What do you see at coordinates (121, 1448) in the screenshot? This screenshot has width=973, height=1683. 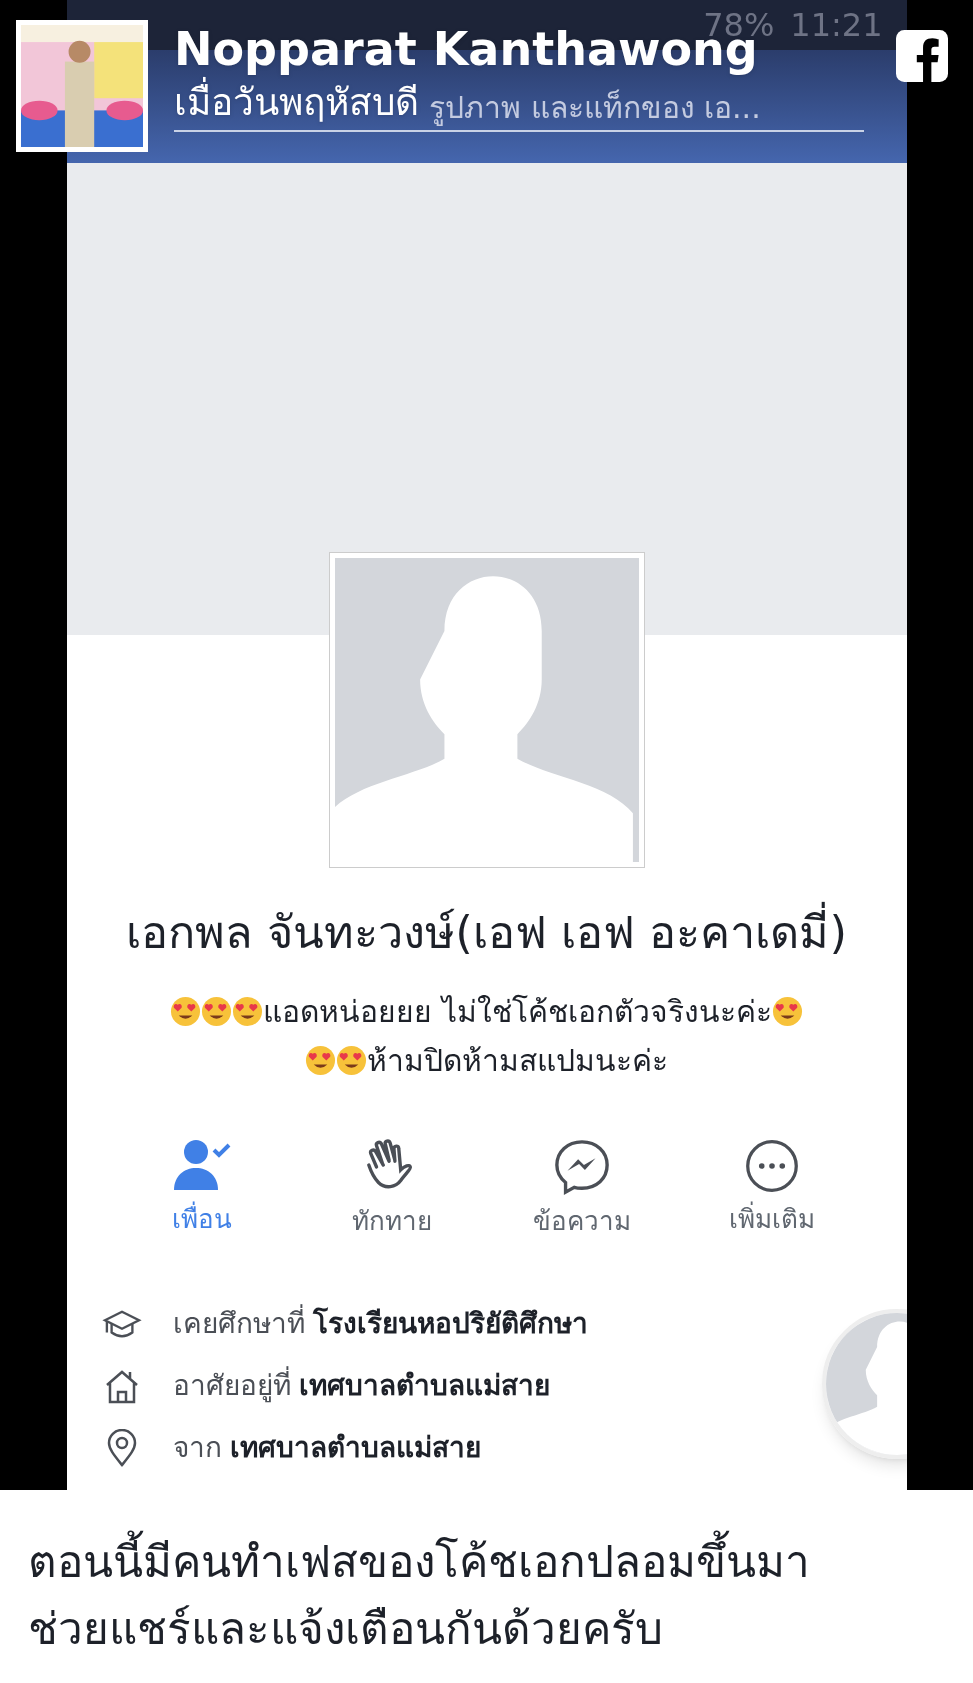 I see `location-pin-icon` at bounding box center [121, 1448].